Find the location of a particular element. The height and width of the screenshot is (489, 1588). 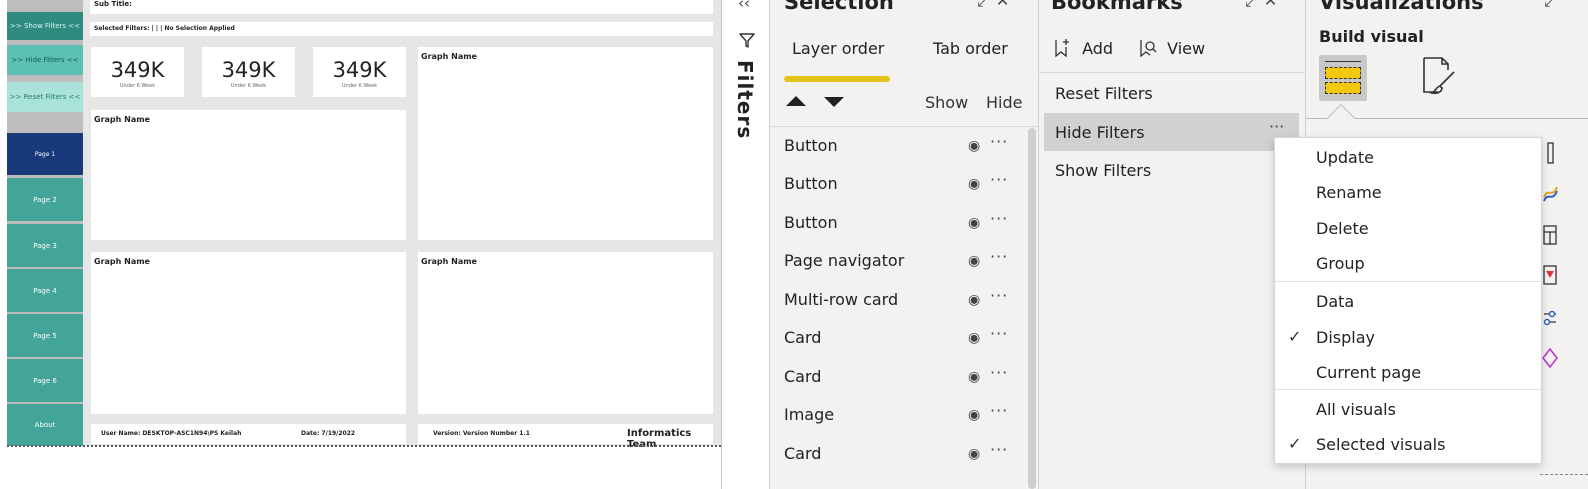

move-up-arrow-icon is located at coordinates (796, 101).